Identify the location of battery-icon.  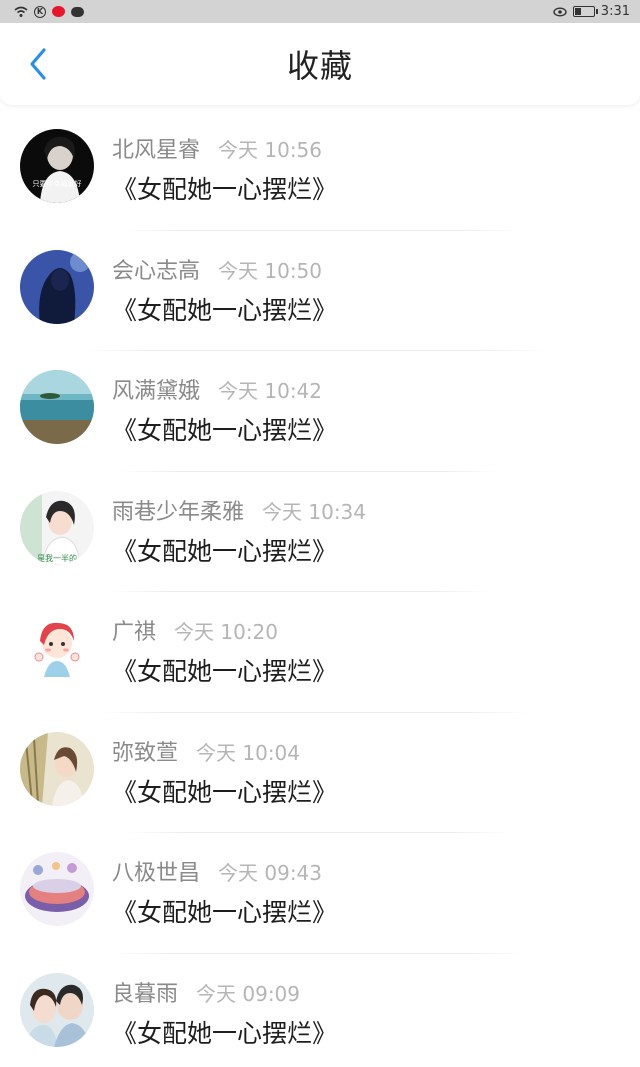
(585, 11).